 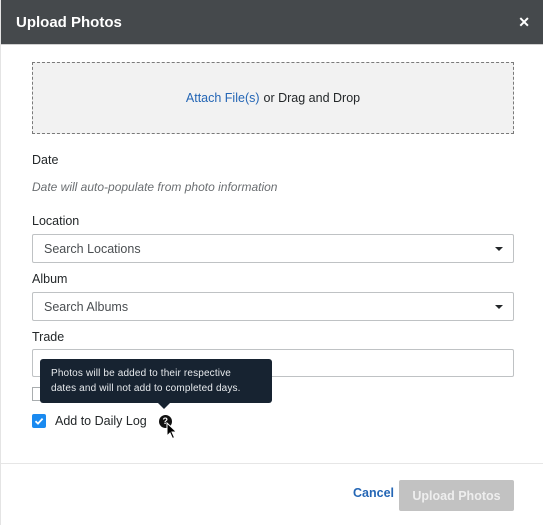 I want to click on drag-drop-text: or Drag and Drop, so click(x=312, y=98).